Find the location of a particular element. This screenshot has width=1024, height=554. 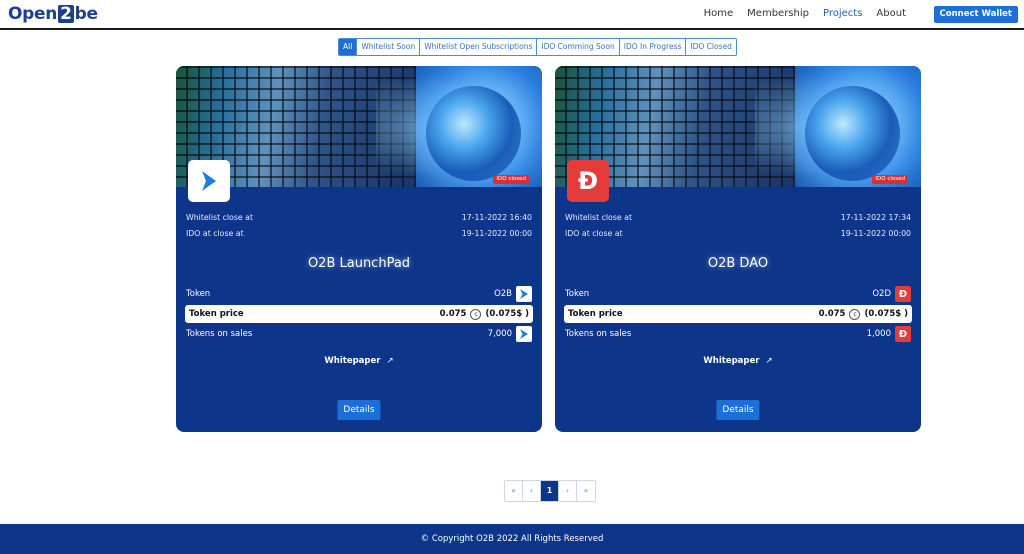

page-first-button: « is located at coordinates (514, 491).